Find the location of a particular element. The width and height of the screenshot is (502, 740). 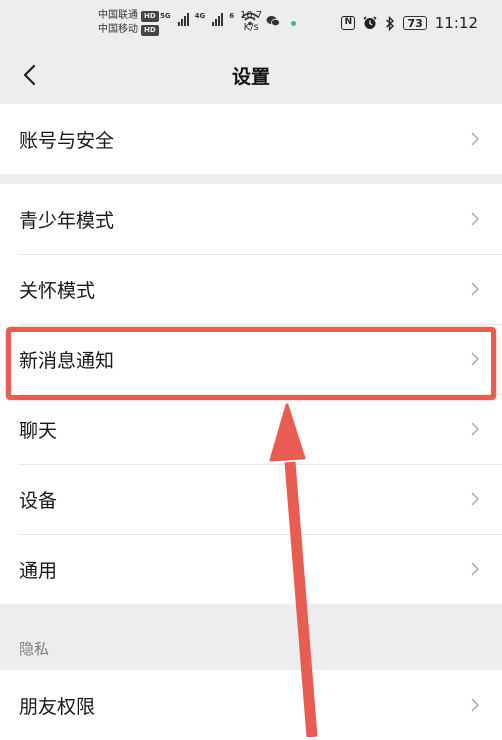

settings-group-account: 账号与安全 is located at coordinates (251, 139).